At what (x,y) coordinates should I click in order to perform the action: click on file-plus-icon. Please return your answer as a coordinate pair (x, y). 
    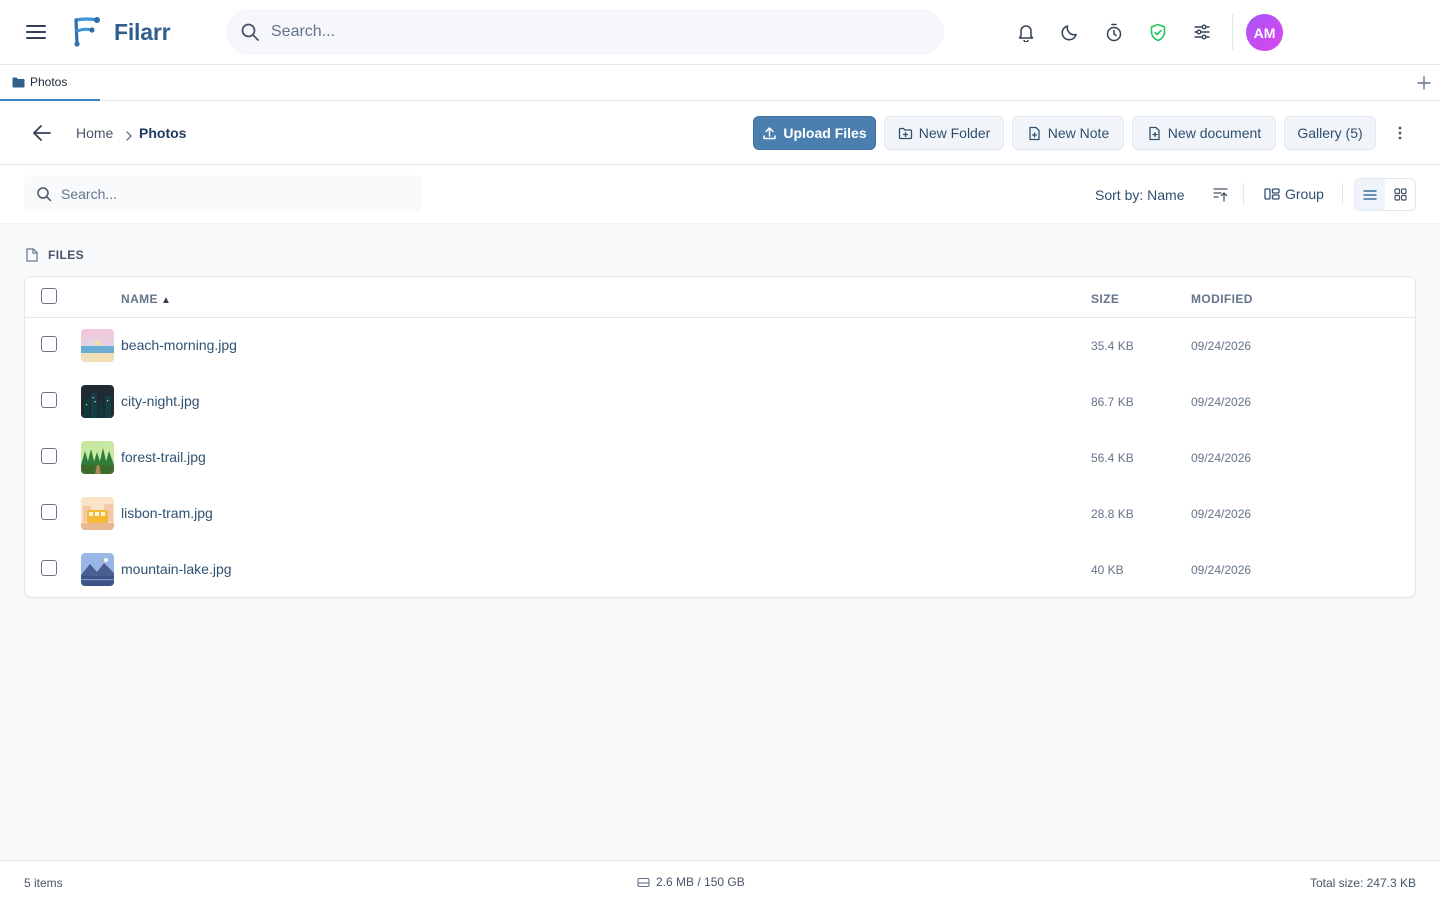
    Looking at the image, I should click on (1034, 133).